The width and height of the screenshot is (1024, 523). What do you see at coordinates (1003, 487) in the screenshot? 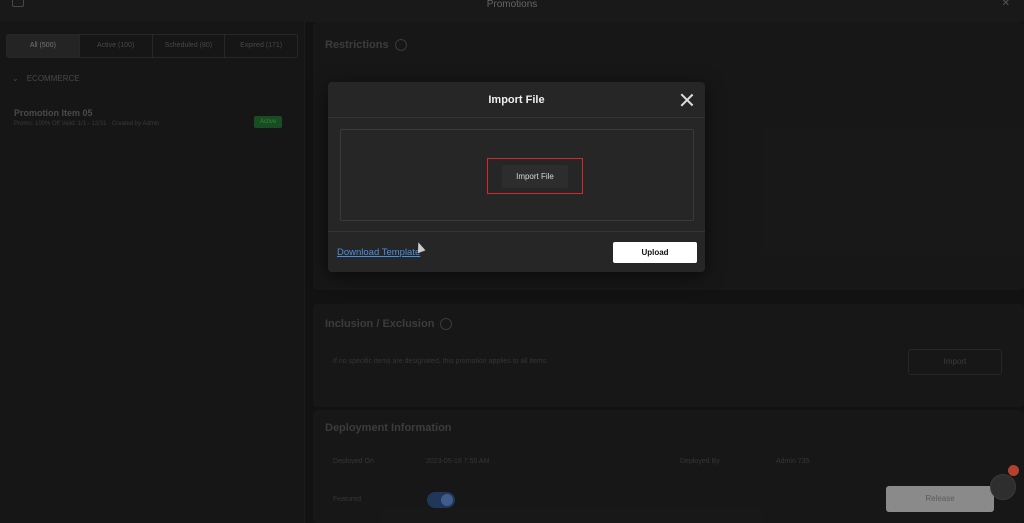
I see `chat-help-icon` at bounding box center [1003, 487].